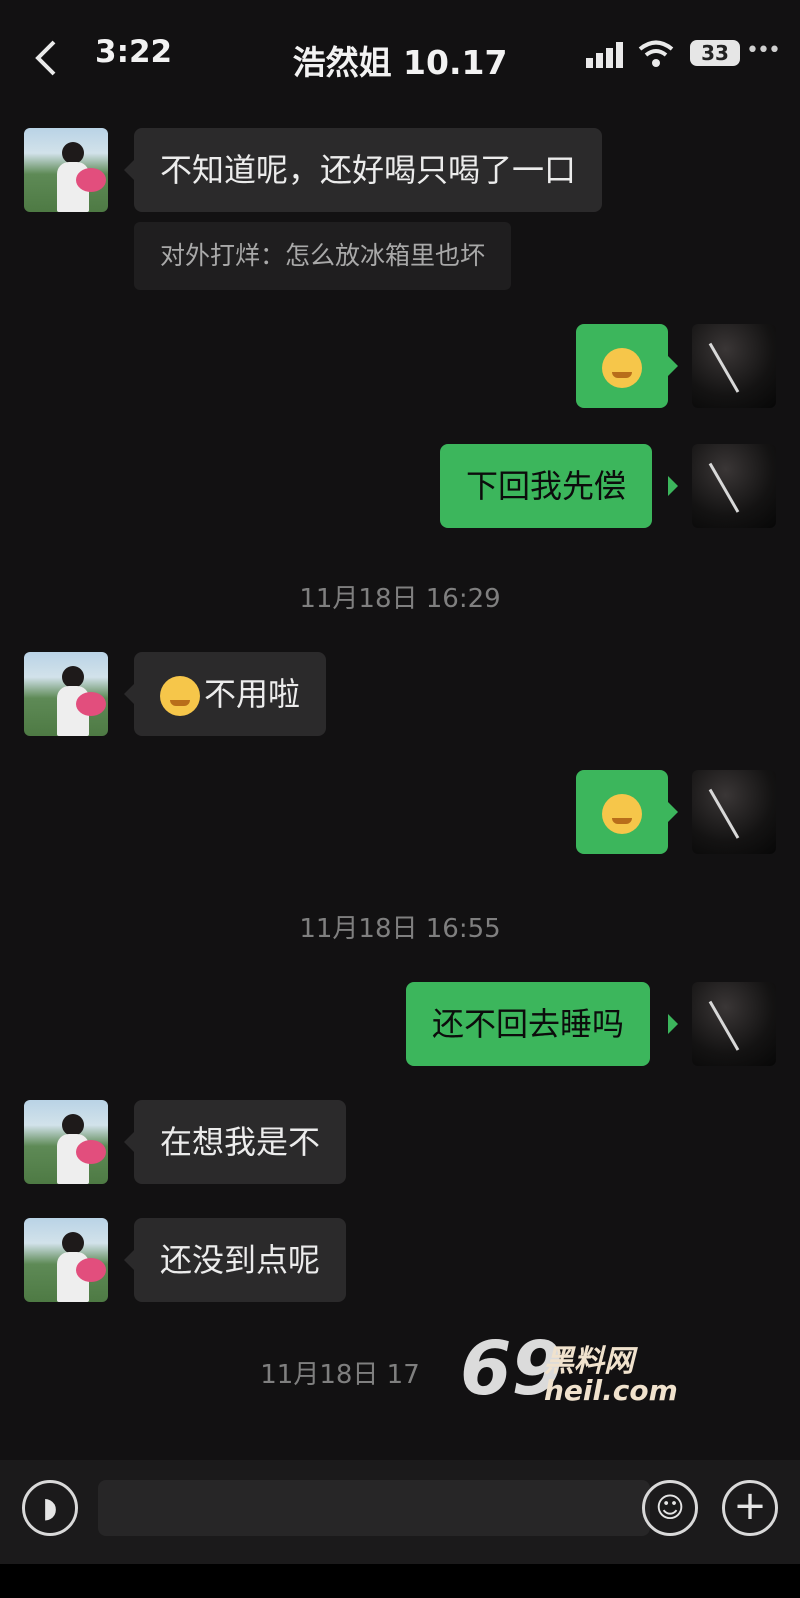  Describe the element at coordinates (240, 1260) in the screenshot. I see `message-bubble: 还没到点呢` at that location.